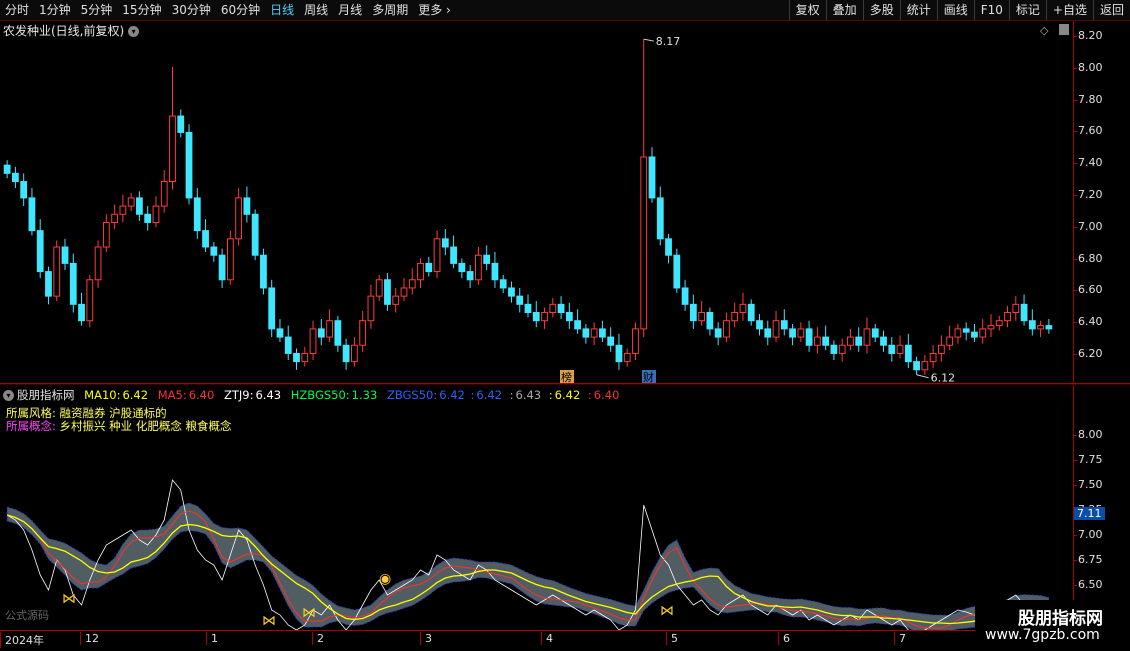 This screenshot has height=651, width=1130. What do you see at coordinates (881, 10) in the screenshot?
I see `tool-button-2: 多股` at bounding box center [881, 10].